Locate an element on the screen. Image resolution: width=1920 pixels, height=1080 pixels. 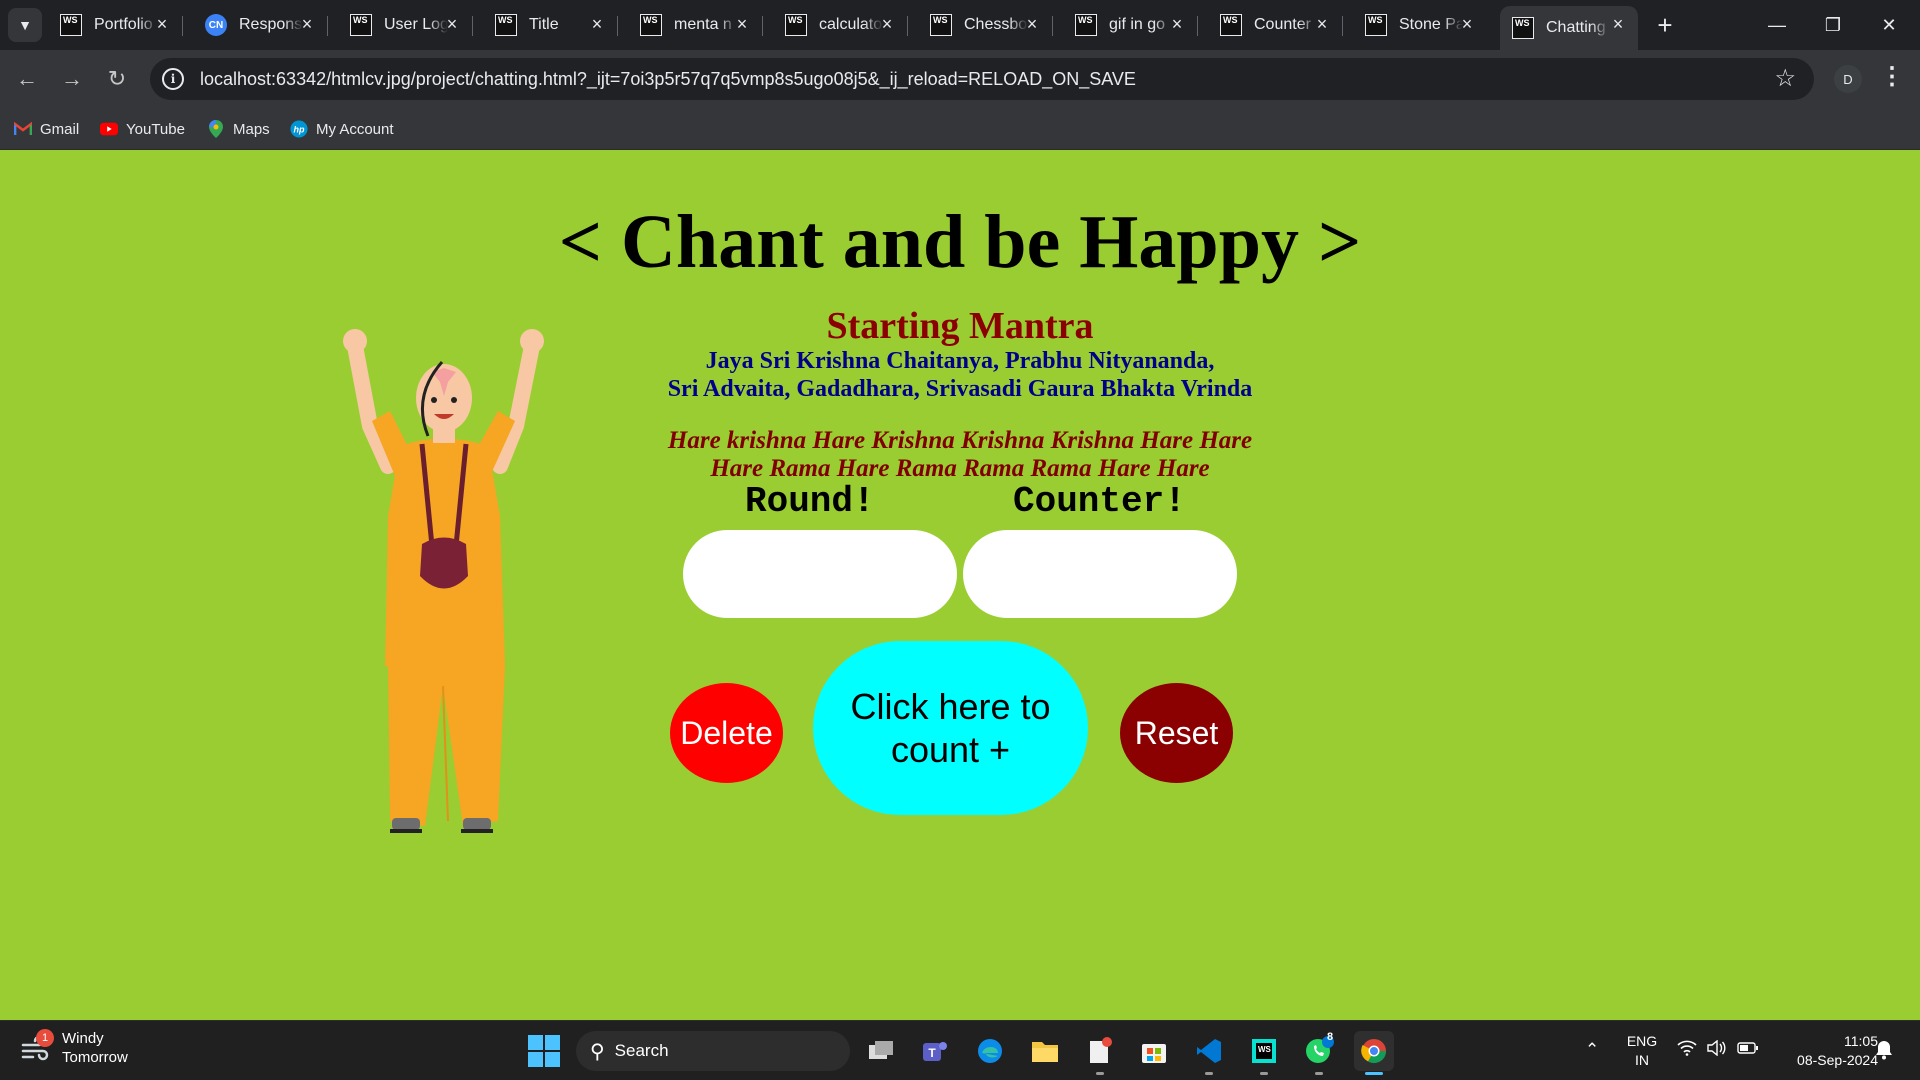
reset-button: Reset is located at coordinates (1176, 733).